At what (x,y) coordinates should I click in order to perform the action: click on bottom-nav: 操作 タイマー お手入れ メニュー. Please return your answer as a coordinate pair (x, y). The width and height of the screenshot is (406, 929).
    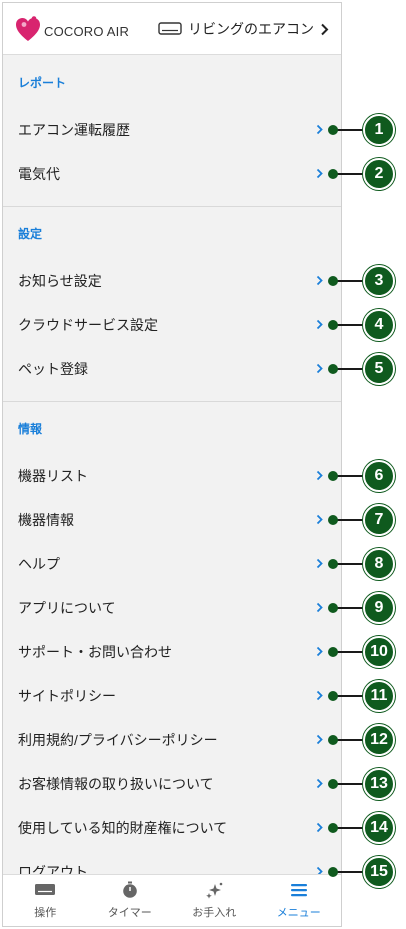
    Looking at the image, I should click on (172, 900).